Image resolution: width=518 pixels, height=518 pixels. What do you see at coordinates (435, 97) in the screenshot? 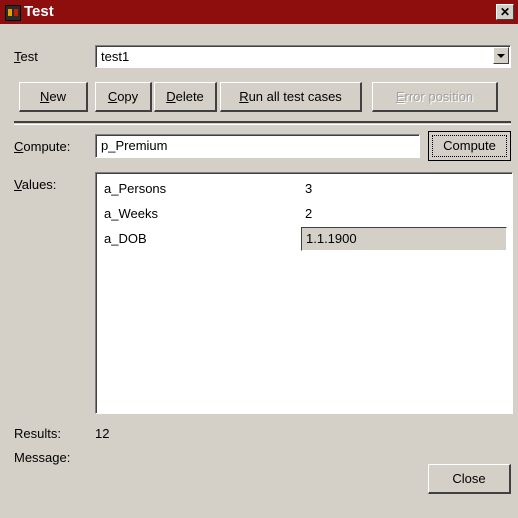
I see `error-position-button: Error position` at bounding box center [435, 97].